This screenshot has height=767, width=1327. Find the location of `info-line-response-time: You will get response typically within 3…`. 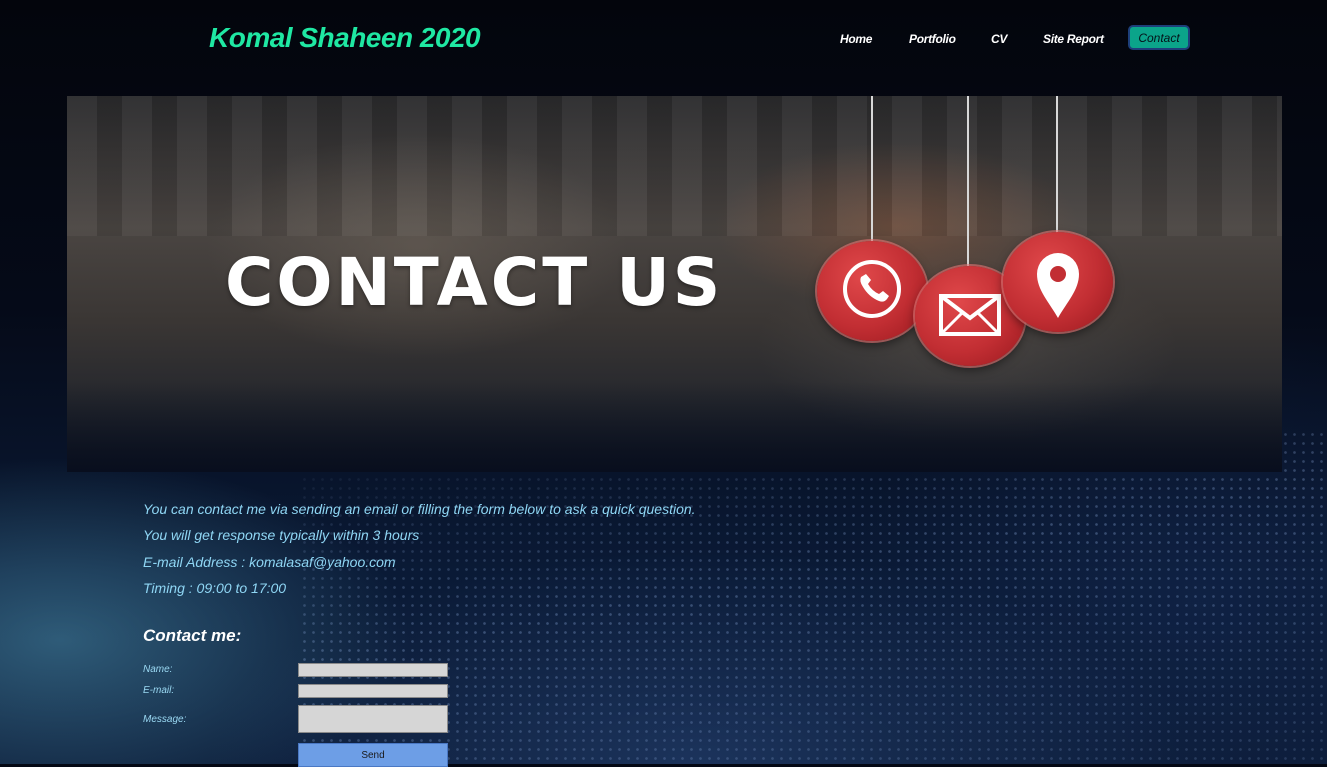

info-line-response-time: You will get response typically within 3… is located at coordinates (281, 535).